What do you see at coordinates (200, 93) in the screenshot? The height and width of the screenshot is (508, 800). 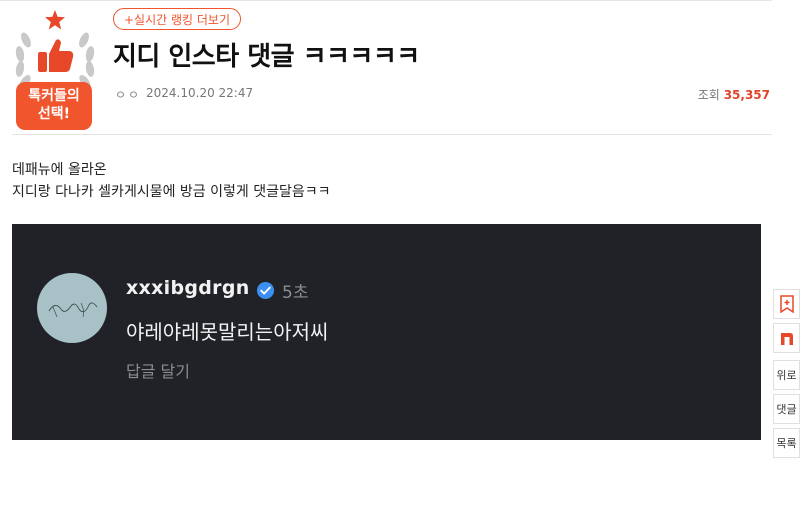 I see `post-date: 2024.10.20 22:47` at bounding box center [200, 93].